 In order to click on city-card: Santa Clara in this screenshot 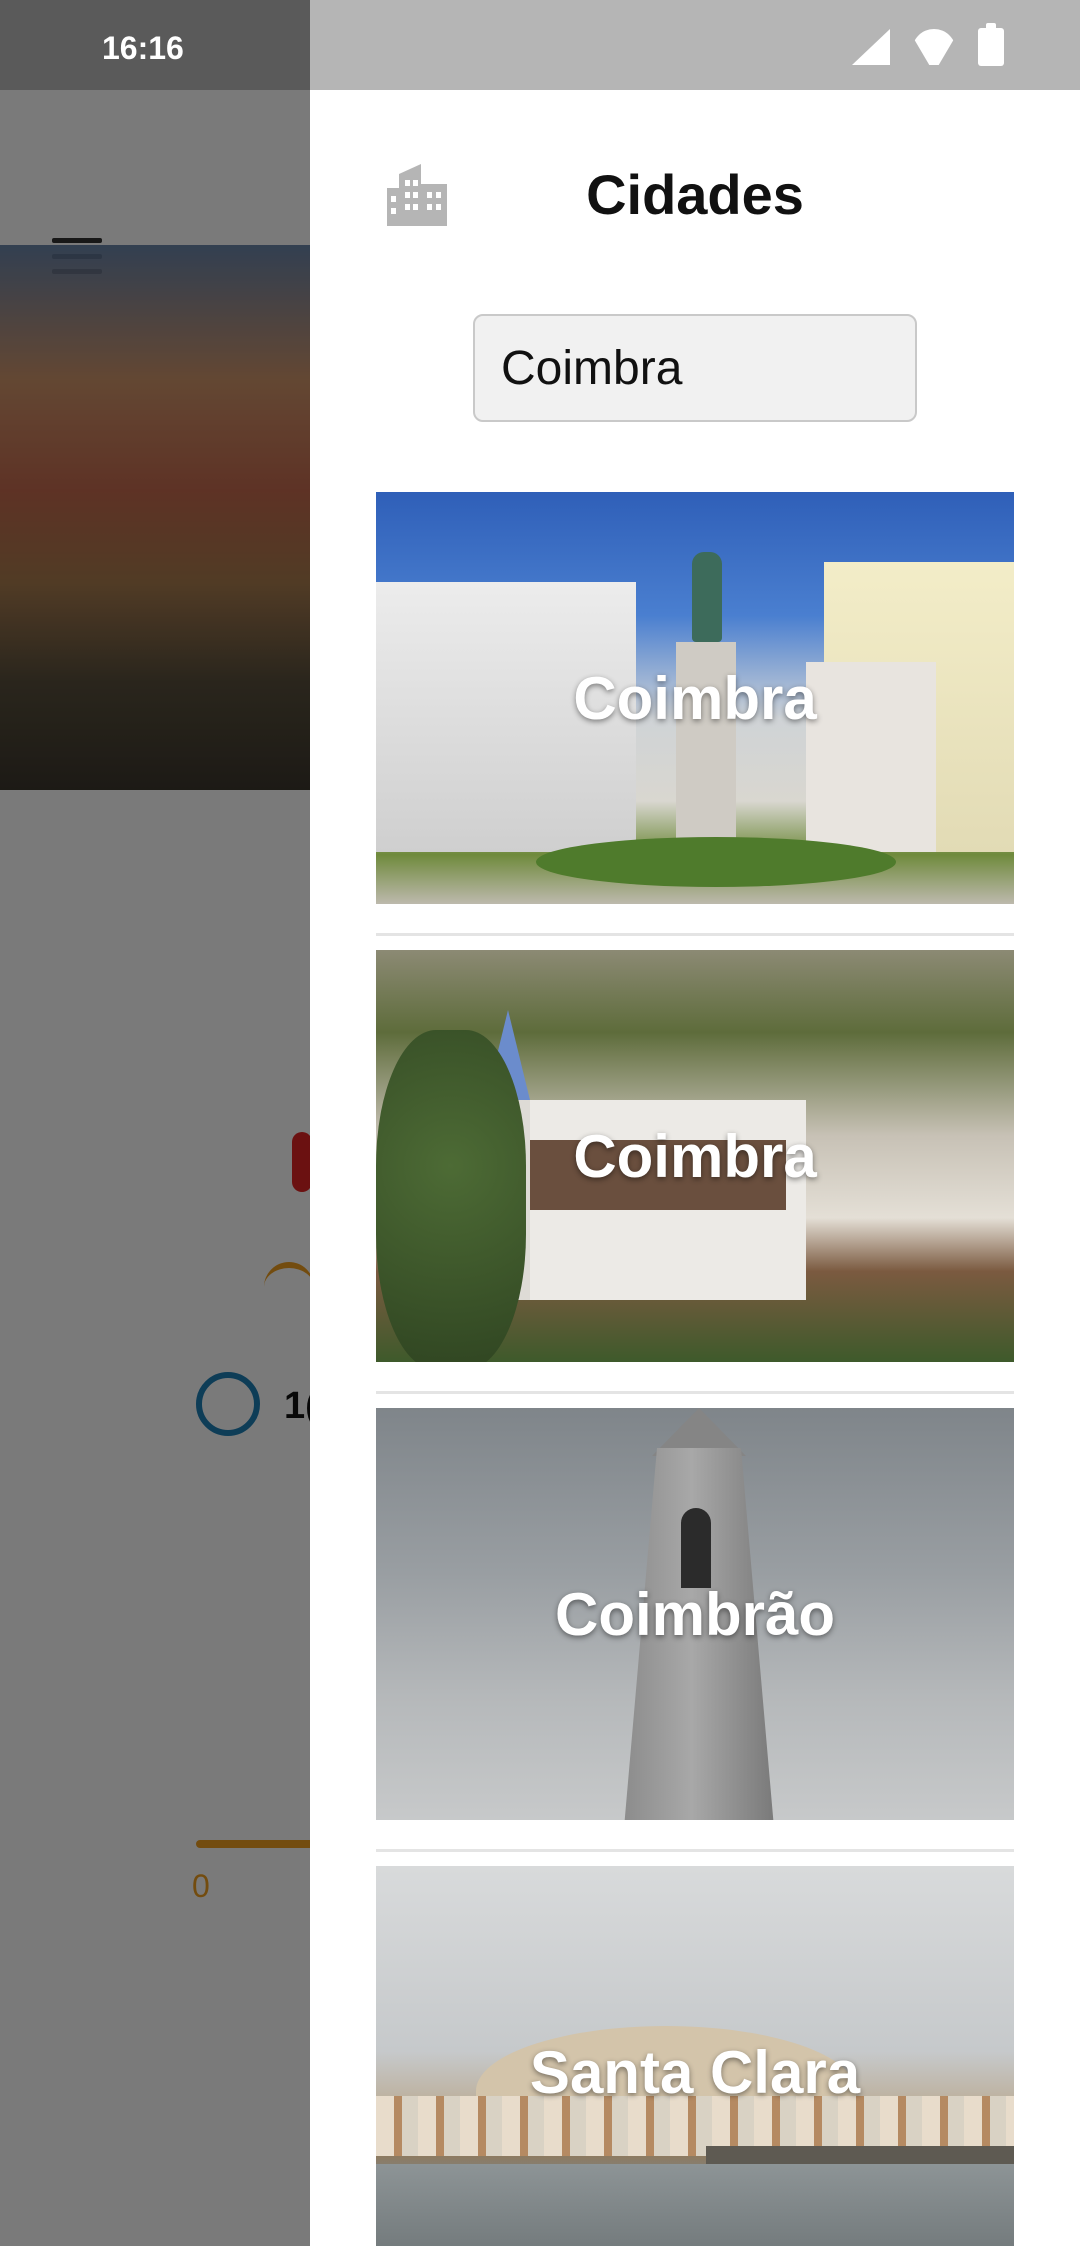, I will do `click(695, 2056)`.